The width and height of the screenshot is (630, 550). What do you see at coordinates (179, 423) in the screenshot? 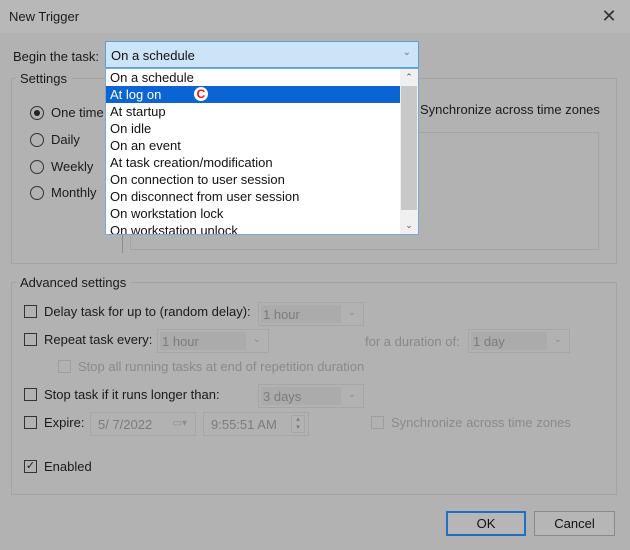
I see `calendar-icon: ▭▾` at bounding box center [179, 423].